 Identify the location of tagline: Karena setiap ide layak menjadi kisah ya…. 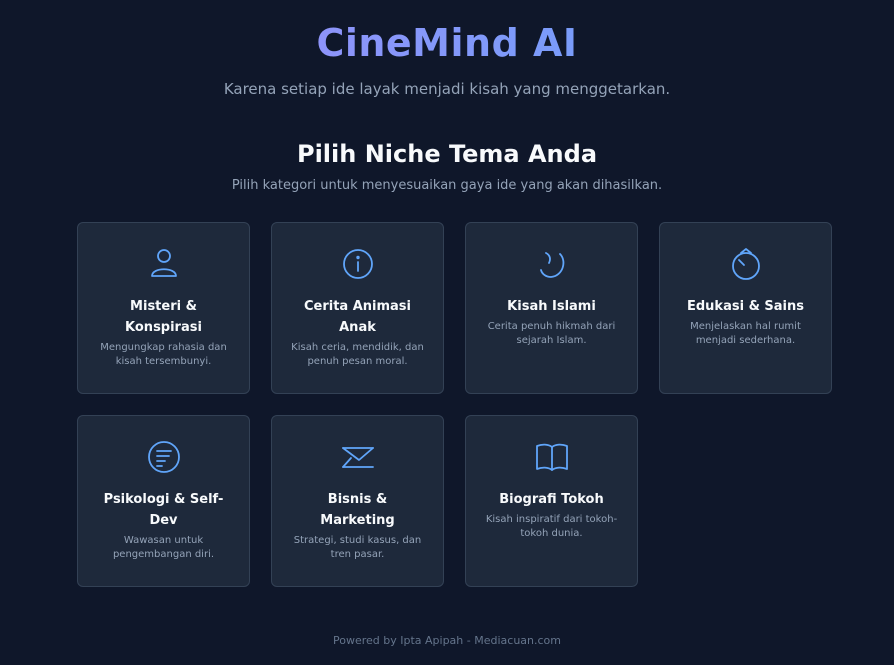
(447, 89).